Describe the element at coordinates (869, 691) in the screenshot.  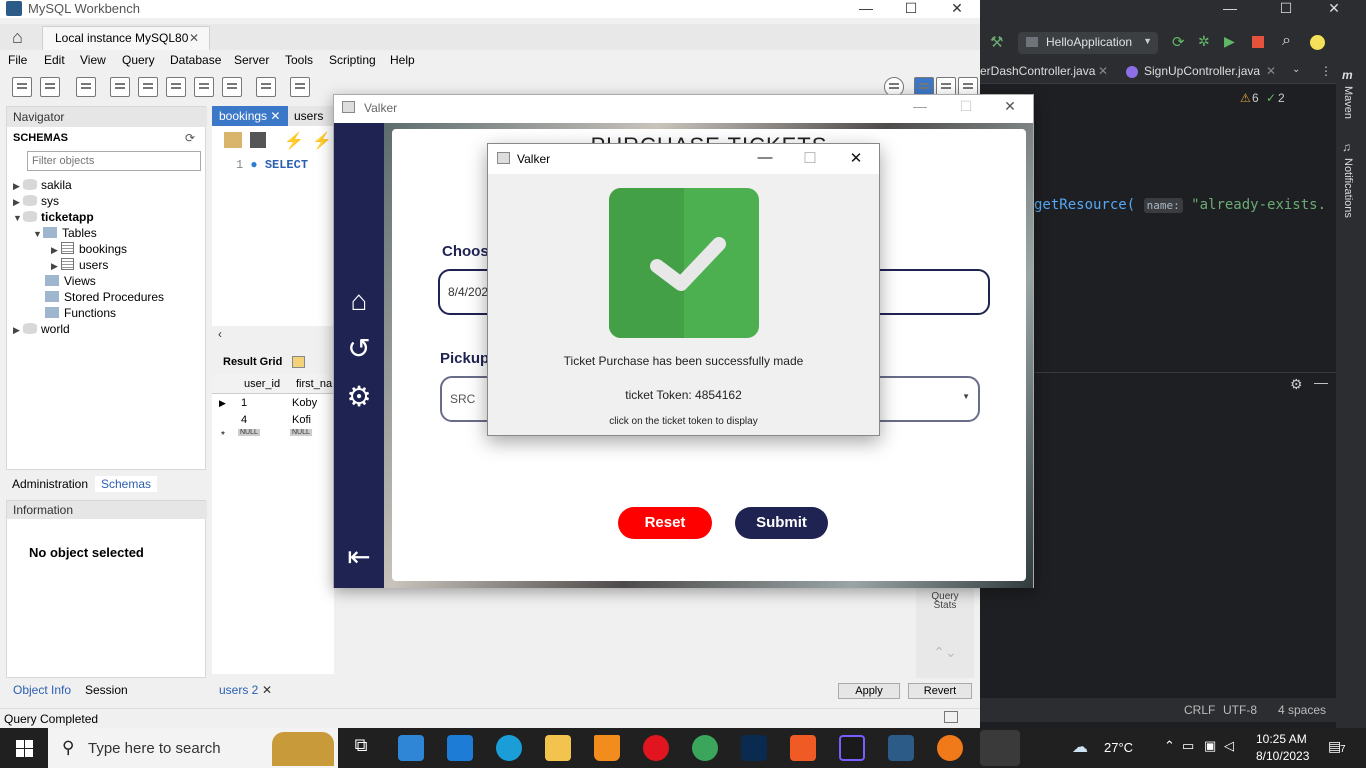
I see `apply-button: Apply` at that location.